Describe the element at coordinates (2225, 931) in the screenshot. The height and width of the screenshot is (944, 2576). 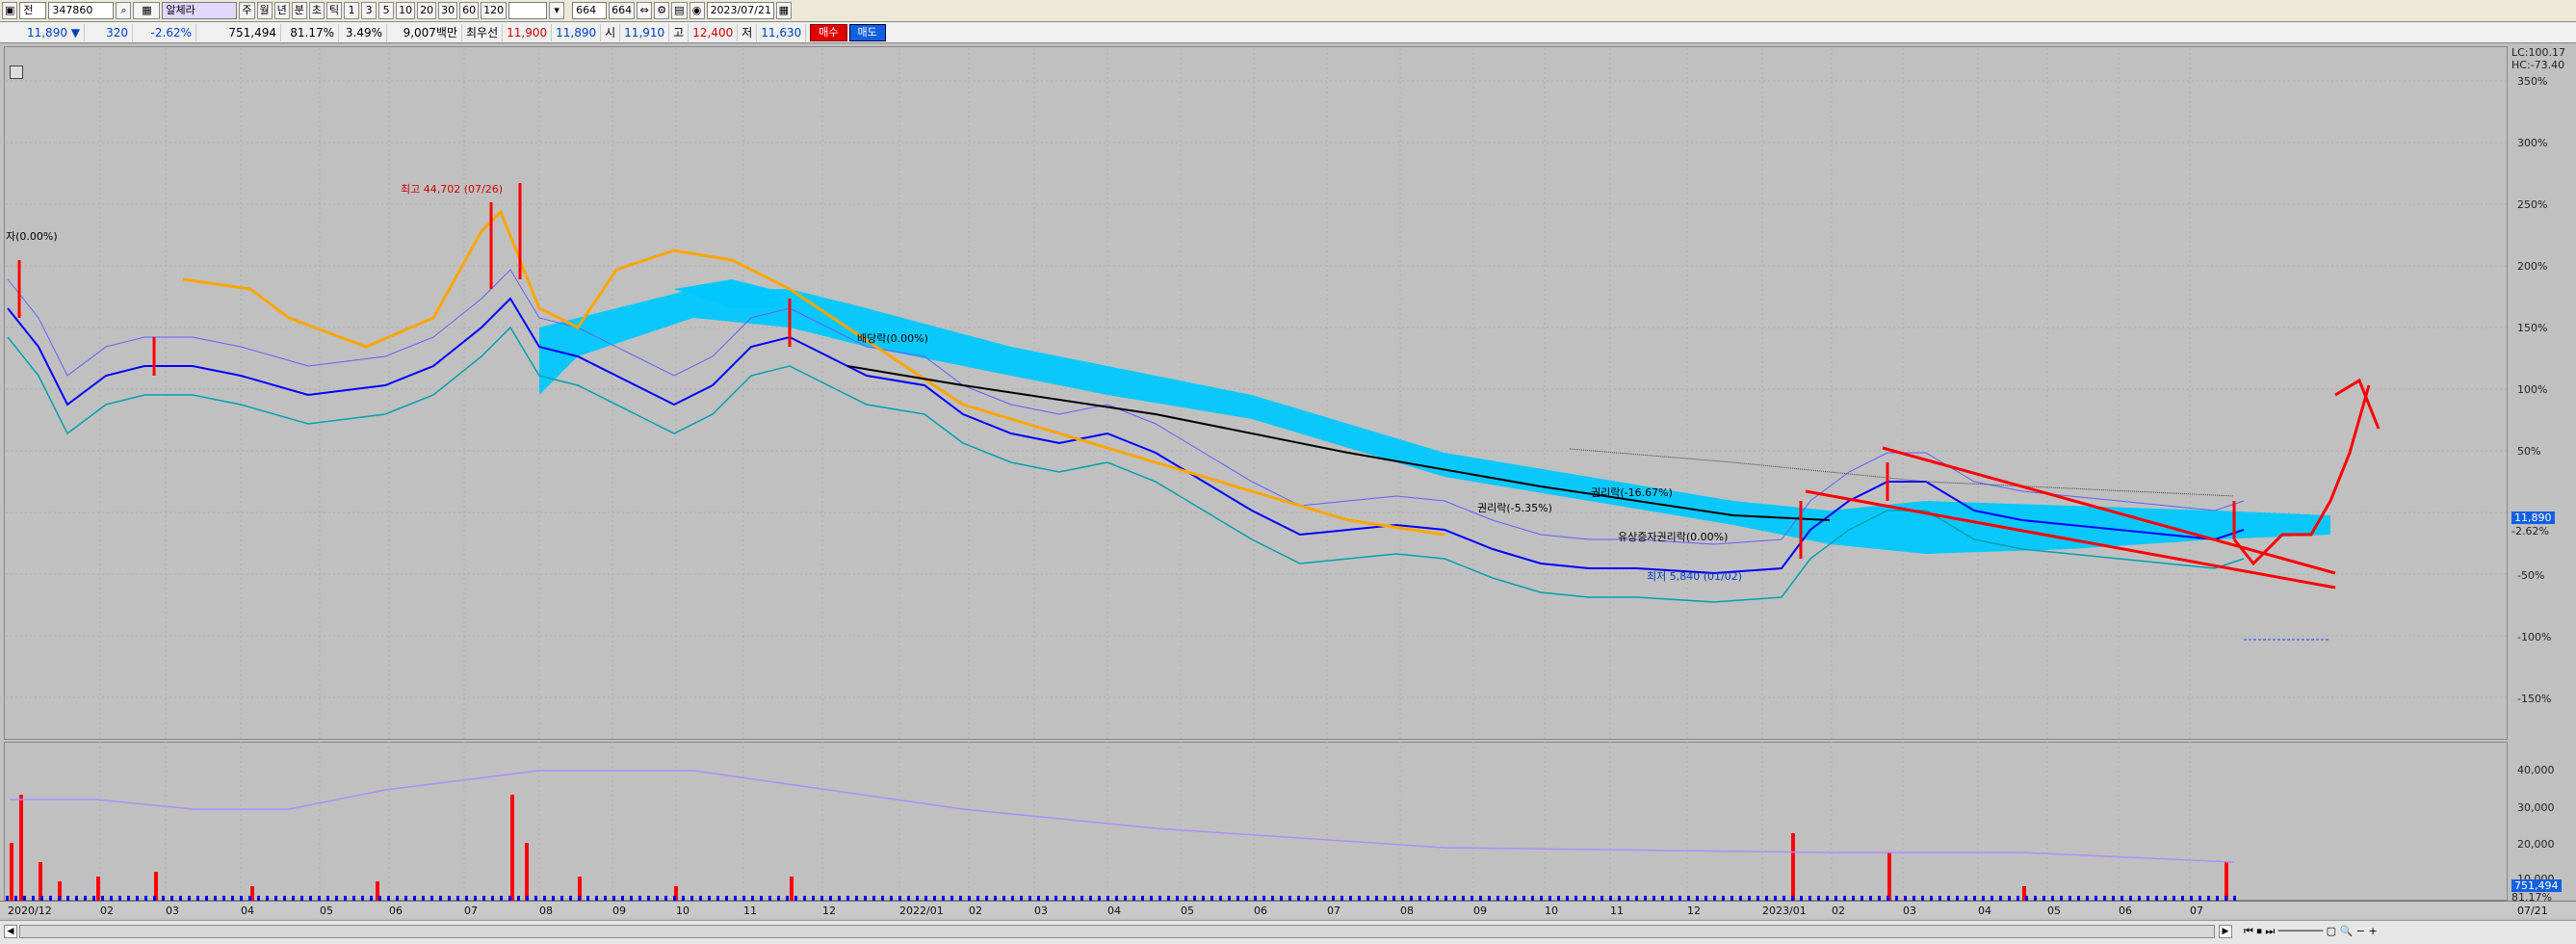
I see `scroll-right-icon: ▶` at that location.